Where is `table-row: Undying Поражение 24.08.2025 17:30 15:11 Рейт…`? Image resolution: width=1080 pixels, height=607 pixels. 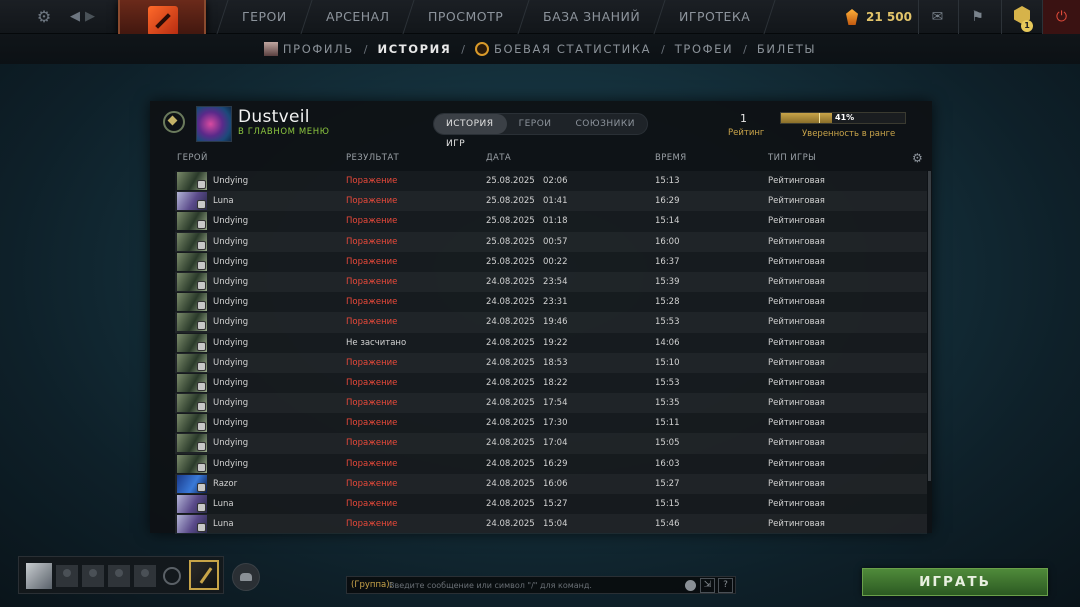
table-row: Undying Поражение 24.08.2025 17:30 15:11 Рейт… is located at coordinates (551, 423).